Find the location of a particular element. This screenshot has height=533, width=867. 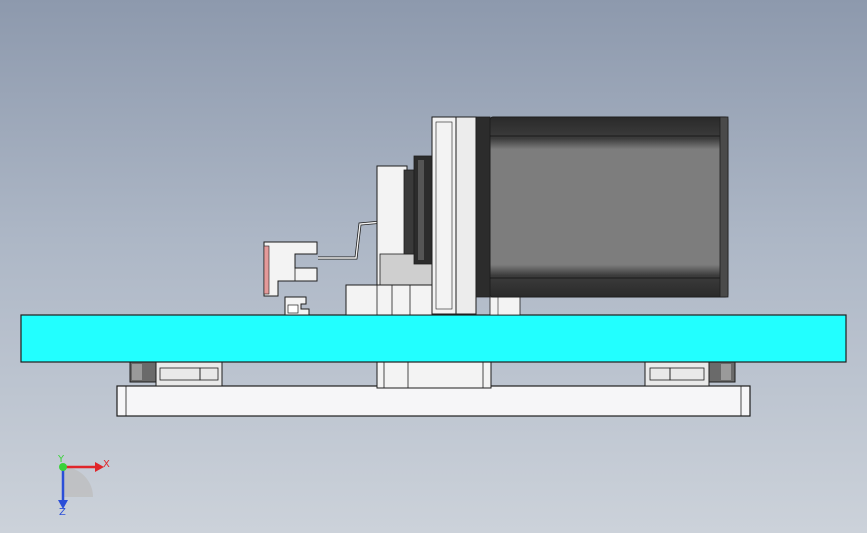

table-plate is located at coordinates (433, 338).